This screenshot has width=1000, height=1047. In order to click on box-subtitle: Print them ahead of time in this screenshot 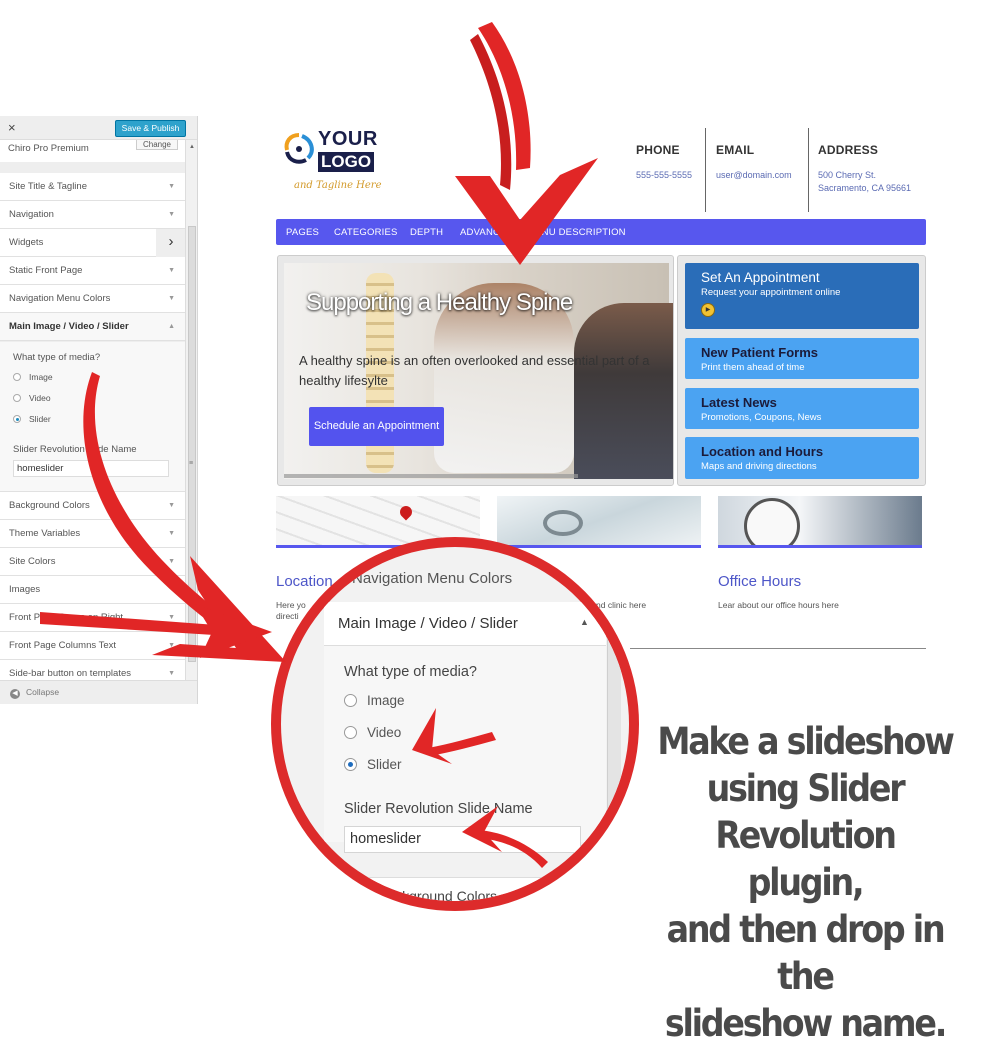, I will do `click(753, 367)`.